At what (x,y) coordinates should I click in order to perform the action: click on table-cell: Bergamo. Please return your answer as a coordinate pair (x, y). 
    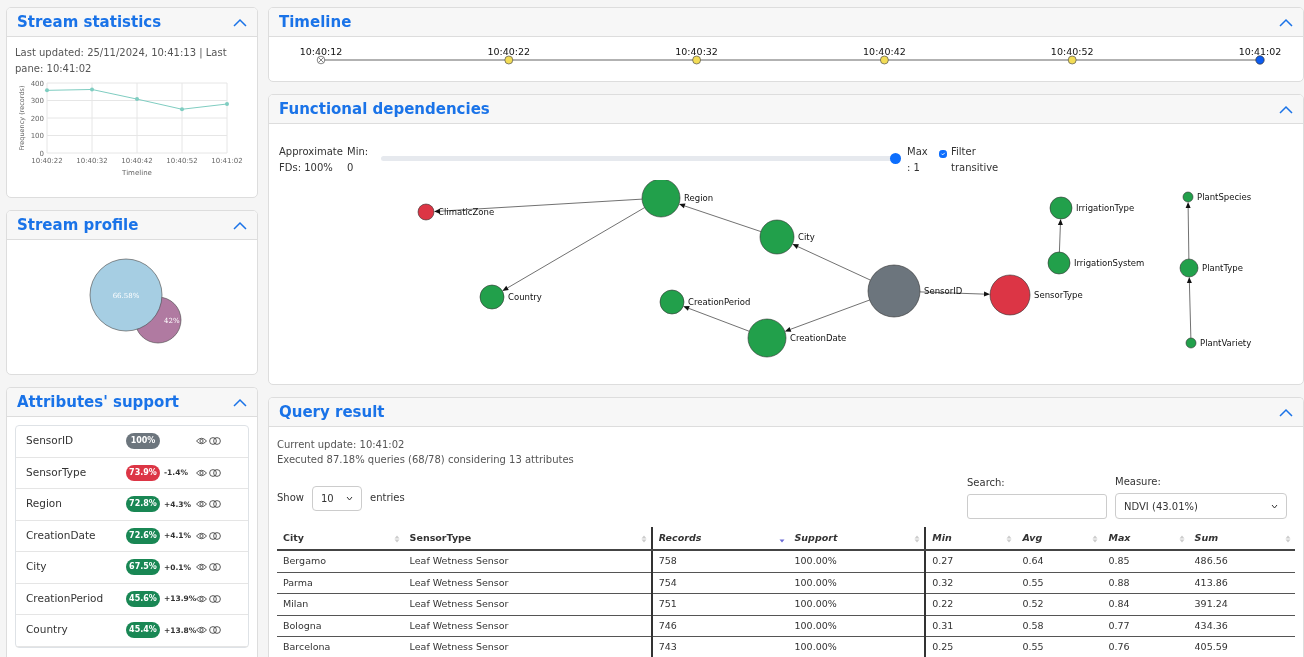
    Looking at the image, I should click on (340, 561).